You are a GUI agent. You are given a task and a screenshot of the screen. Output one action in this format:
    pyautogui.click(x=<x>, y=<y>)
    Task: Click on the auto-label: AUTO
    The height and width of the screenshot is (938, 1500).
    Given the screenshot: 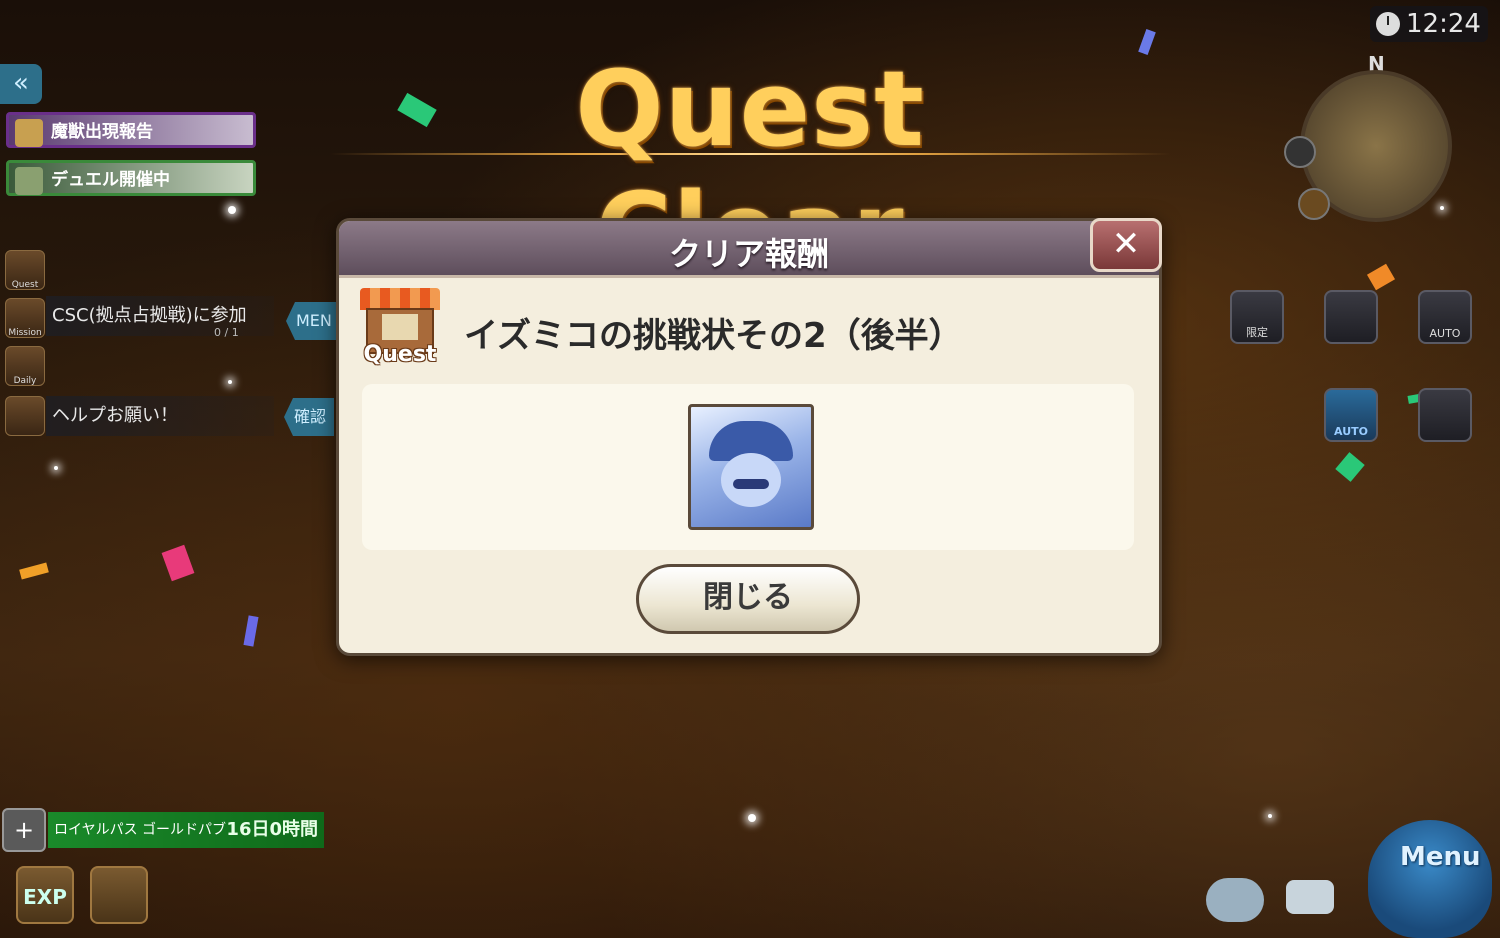 What is the action you would take?
    pyautogui.click(x=1445, y=333)
    